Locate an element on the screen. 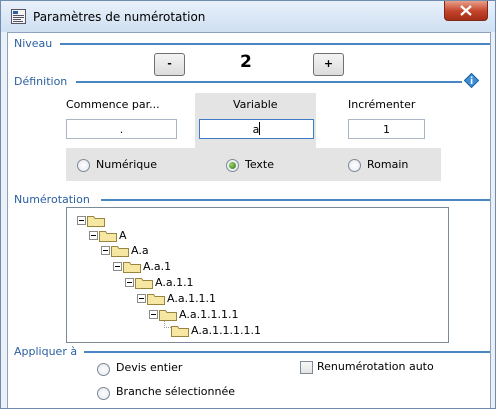 This screenshot has height=409, width=496. section-definition: Définition is located at coordinates (41, 81).